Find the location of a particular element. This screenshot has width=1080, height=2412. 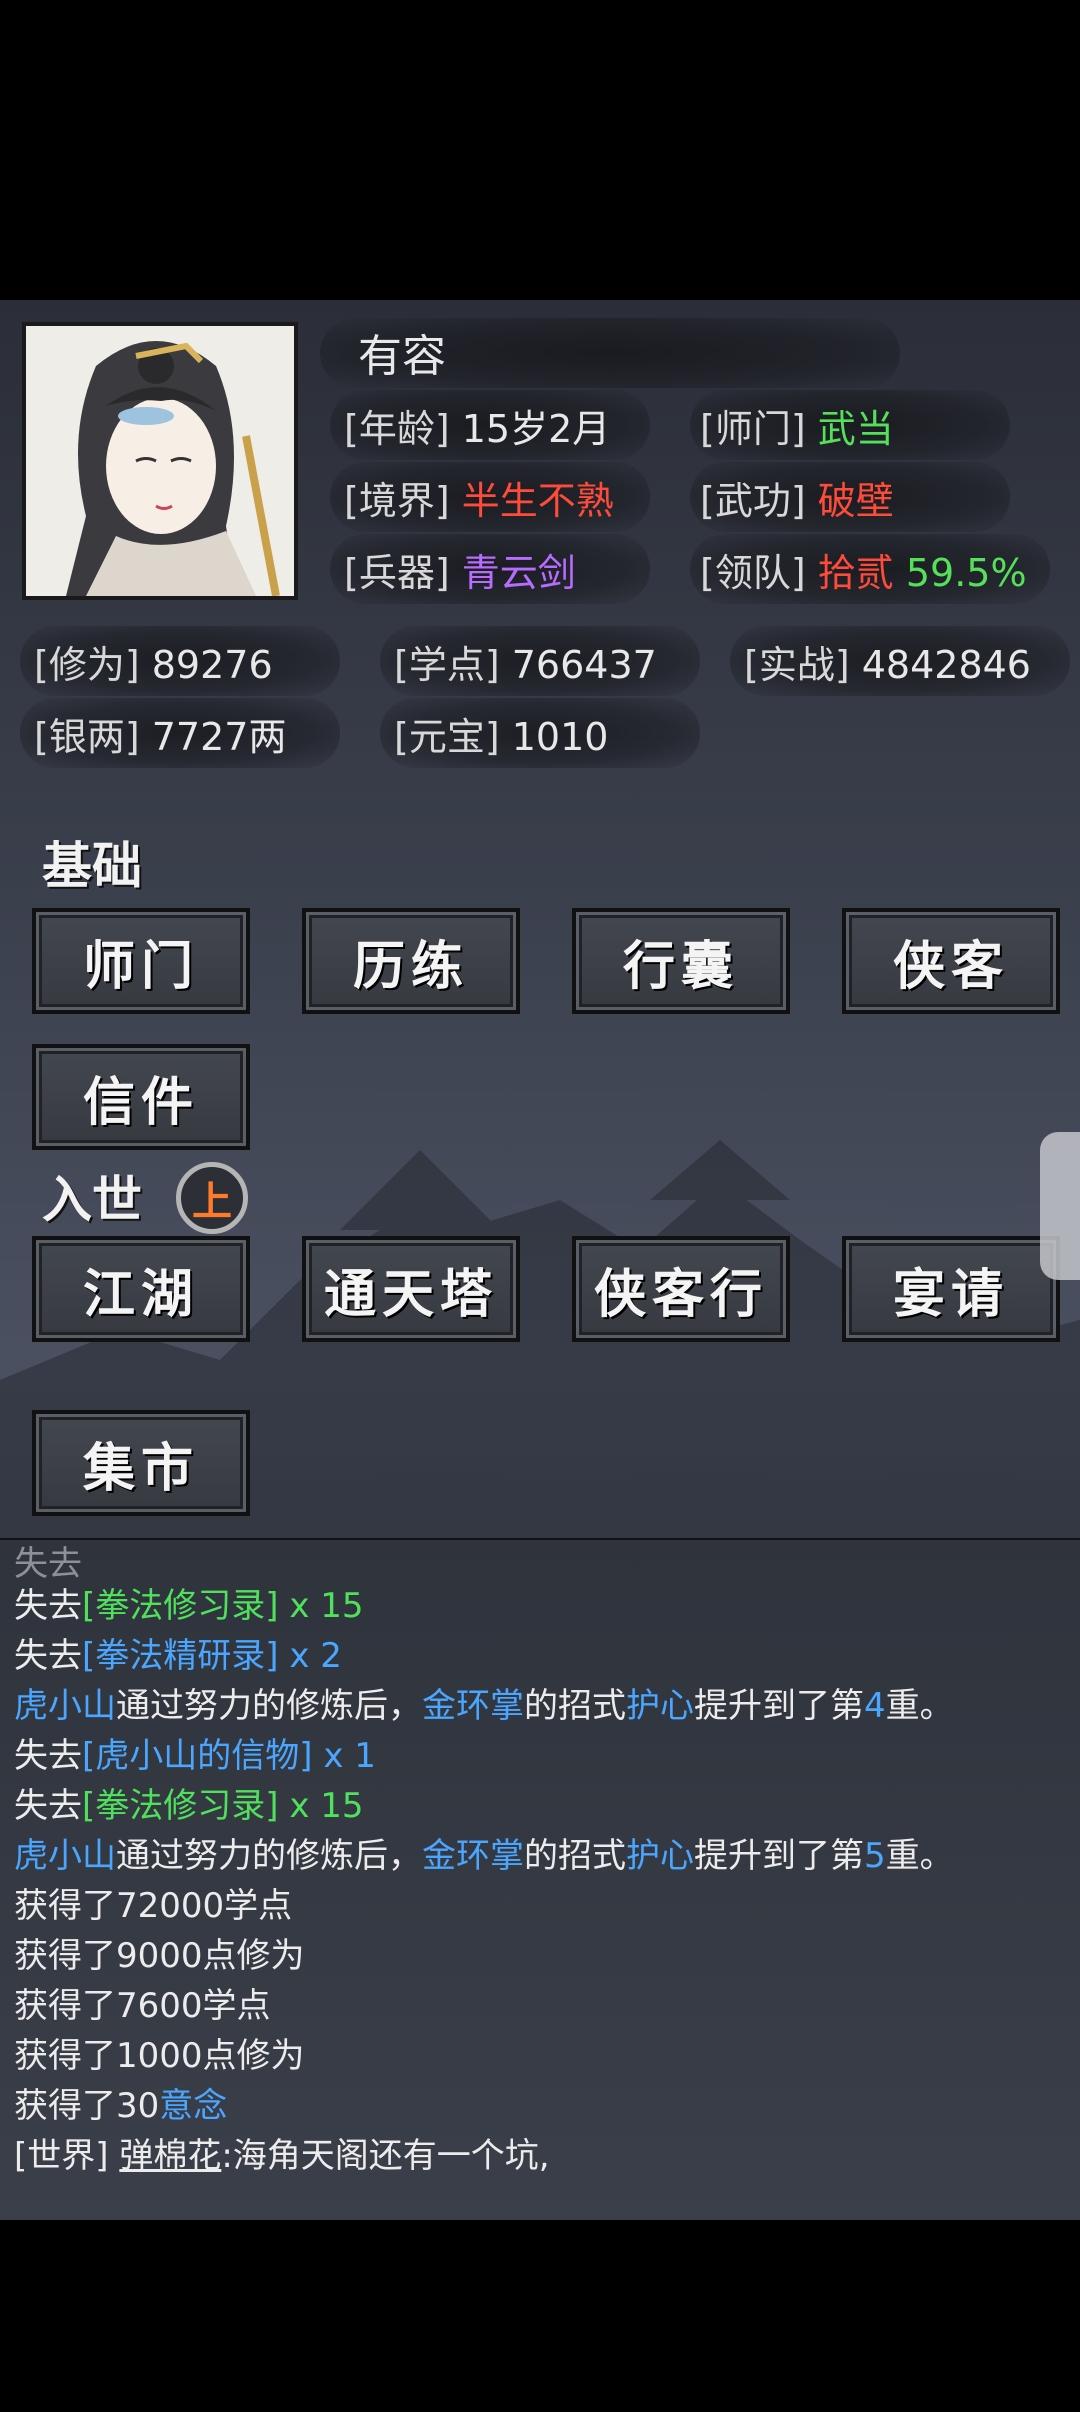

martial-value: 破壁 is located at coordinates (855, 501).